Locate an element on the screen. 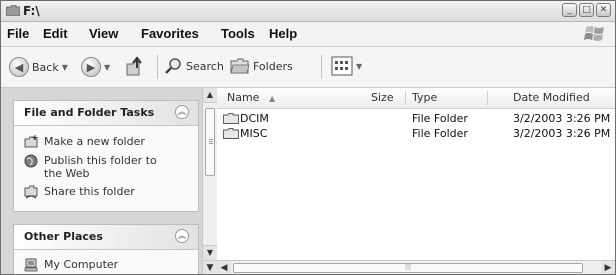 Image resolution: width=616 pixels, height=275 pixels. maximize-button: □ is located at coordinates (586, 10).